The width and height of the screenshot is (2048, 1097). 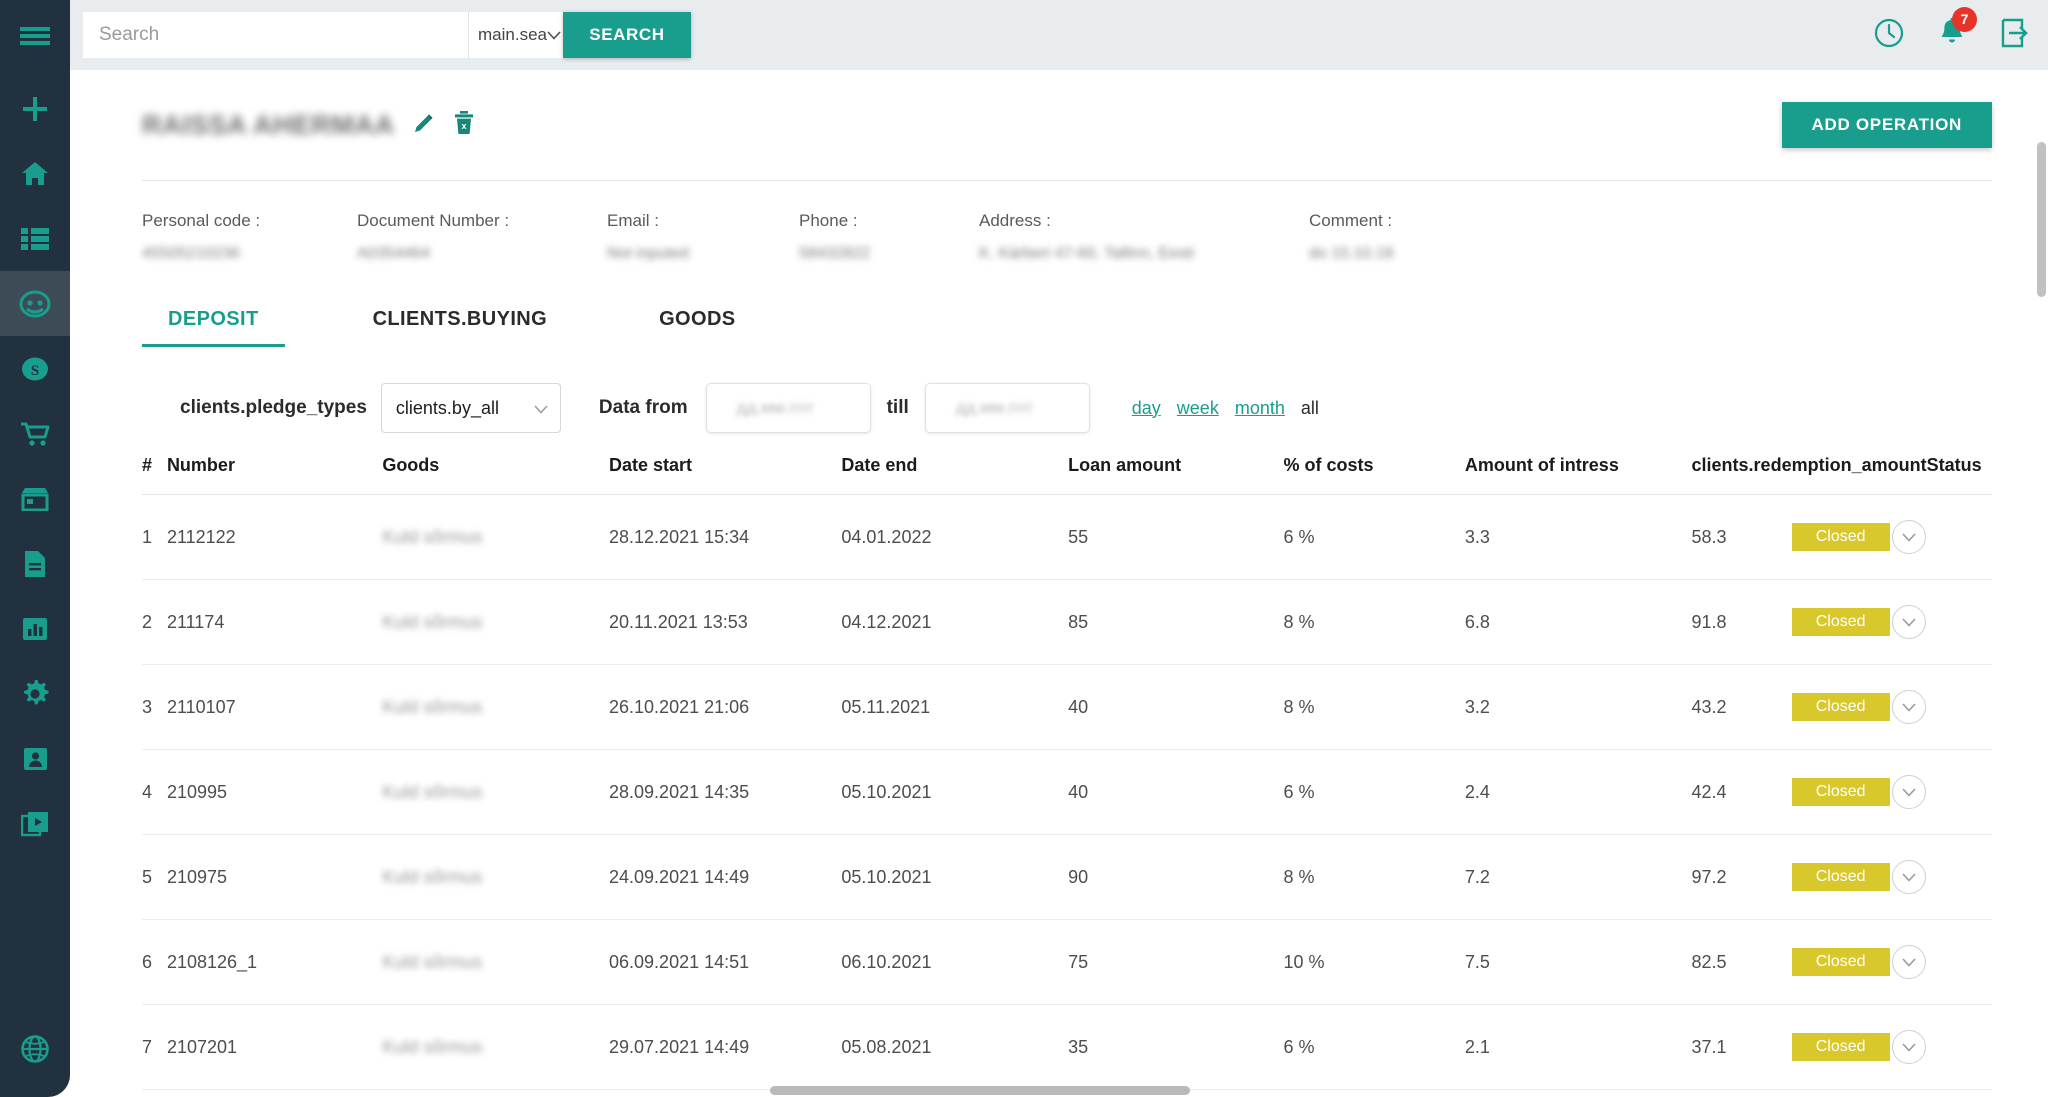 I want to click on cell-number: 2108126_1, so click(x=274, y=962).